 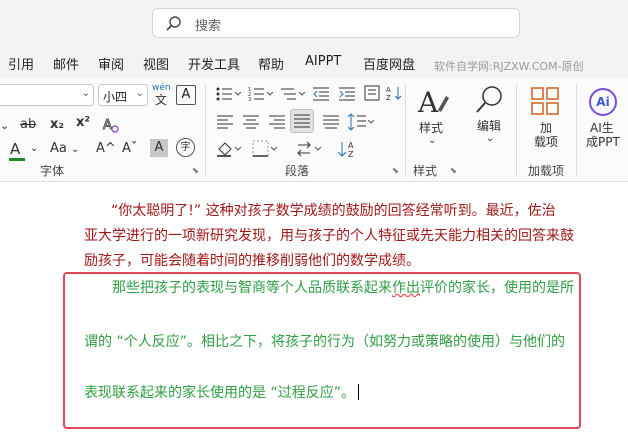 I want to click on watermark-text: 软件自学网:RJZXW.COM-原创, so click(x=509, y=66).